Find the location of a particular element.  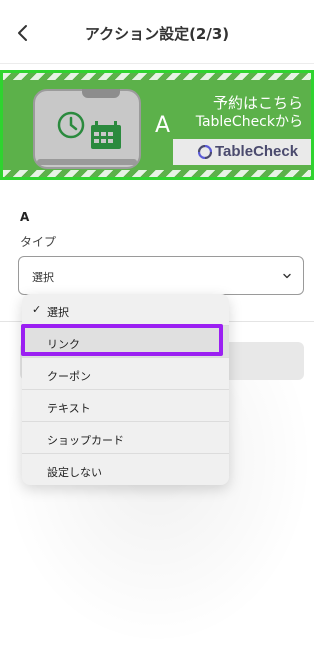

tablecheck-logo-text: TableCheck is located at coordinates (257, 151).